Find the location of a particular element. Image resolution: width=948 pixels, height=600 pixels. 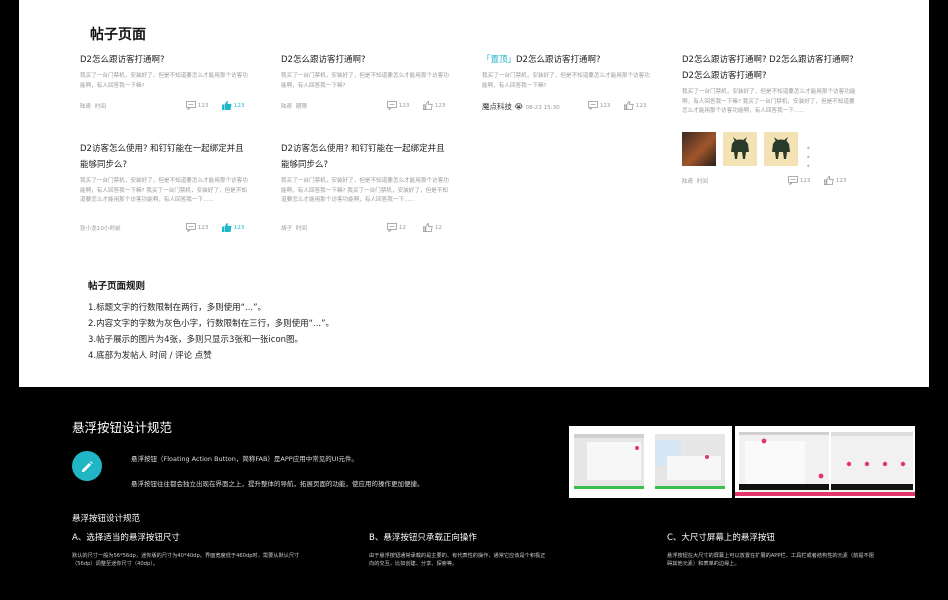

avatar: 😭 is located at coordinates (519, 106).